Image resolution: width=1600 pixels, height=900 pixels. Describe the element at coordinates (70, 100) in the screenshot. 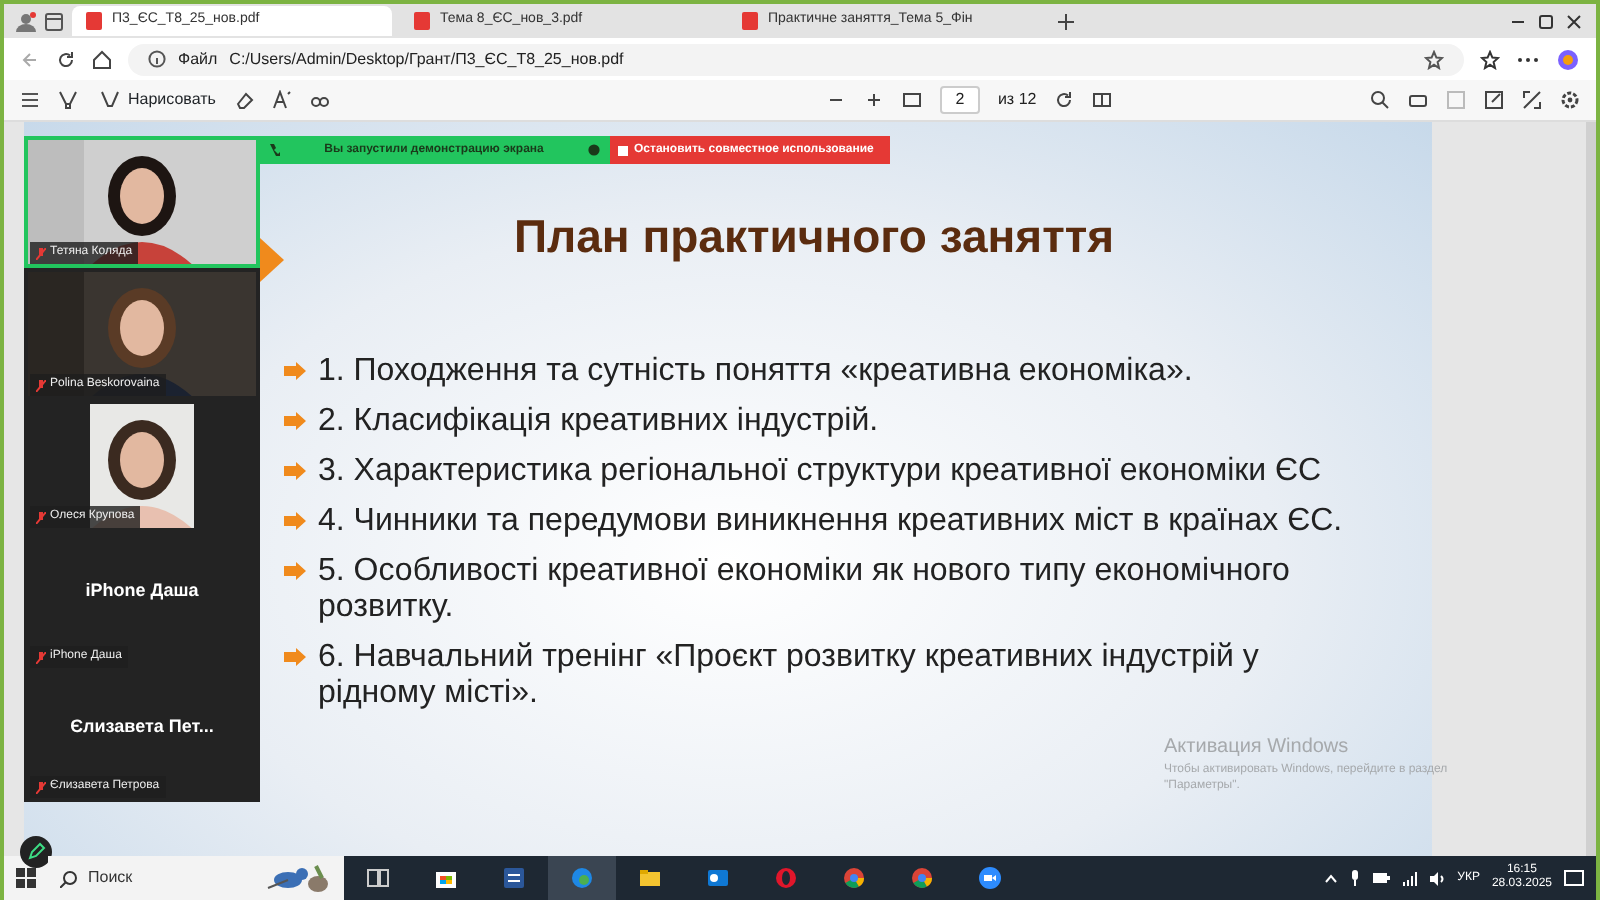

I see `highlight-icon` at that location.